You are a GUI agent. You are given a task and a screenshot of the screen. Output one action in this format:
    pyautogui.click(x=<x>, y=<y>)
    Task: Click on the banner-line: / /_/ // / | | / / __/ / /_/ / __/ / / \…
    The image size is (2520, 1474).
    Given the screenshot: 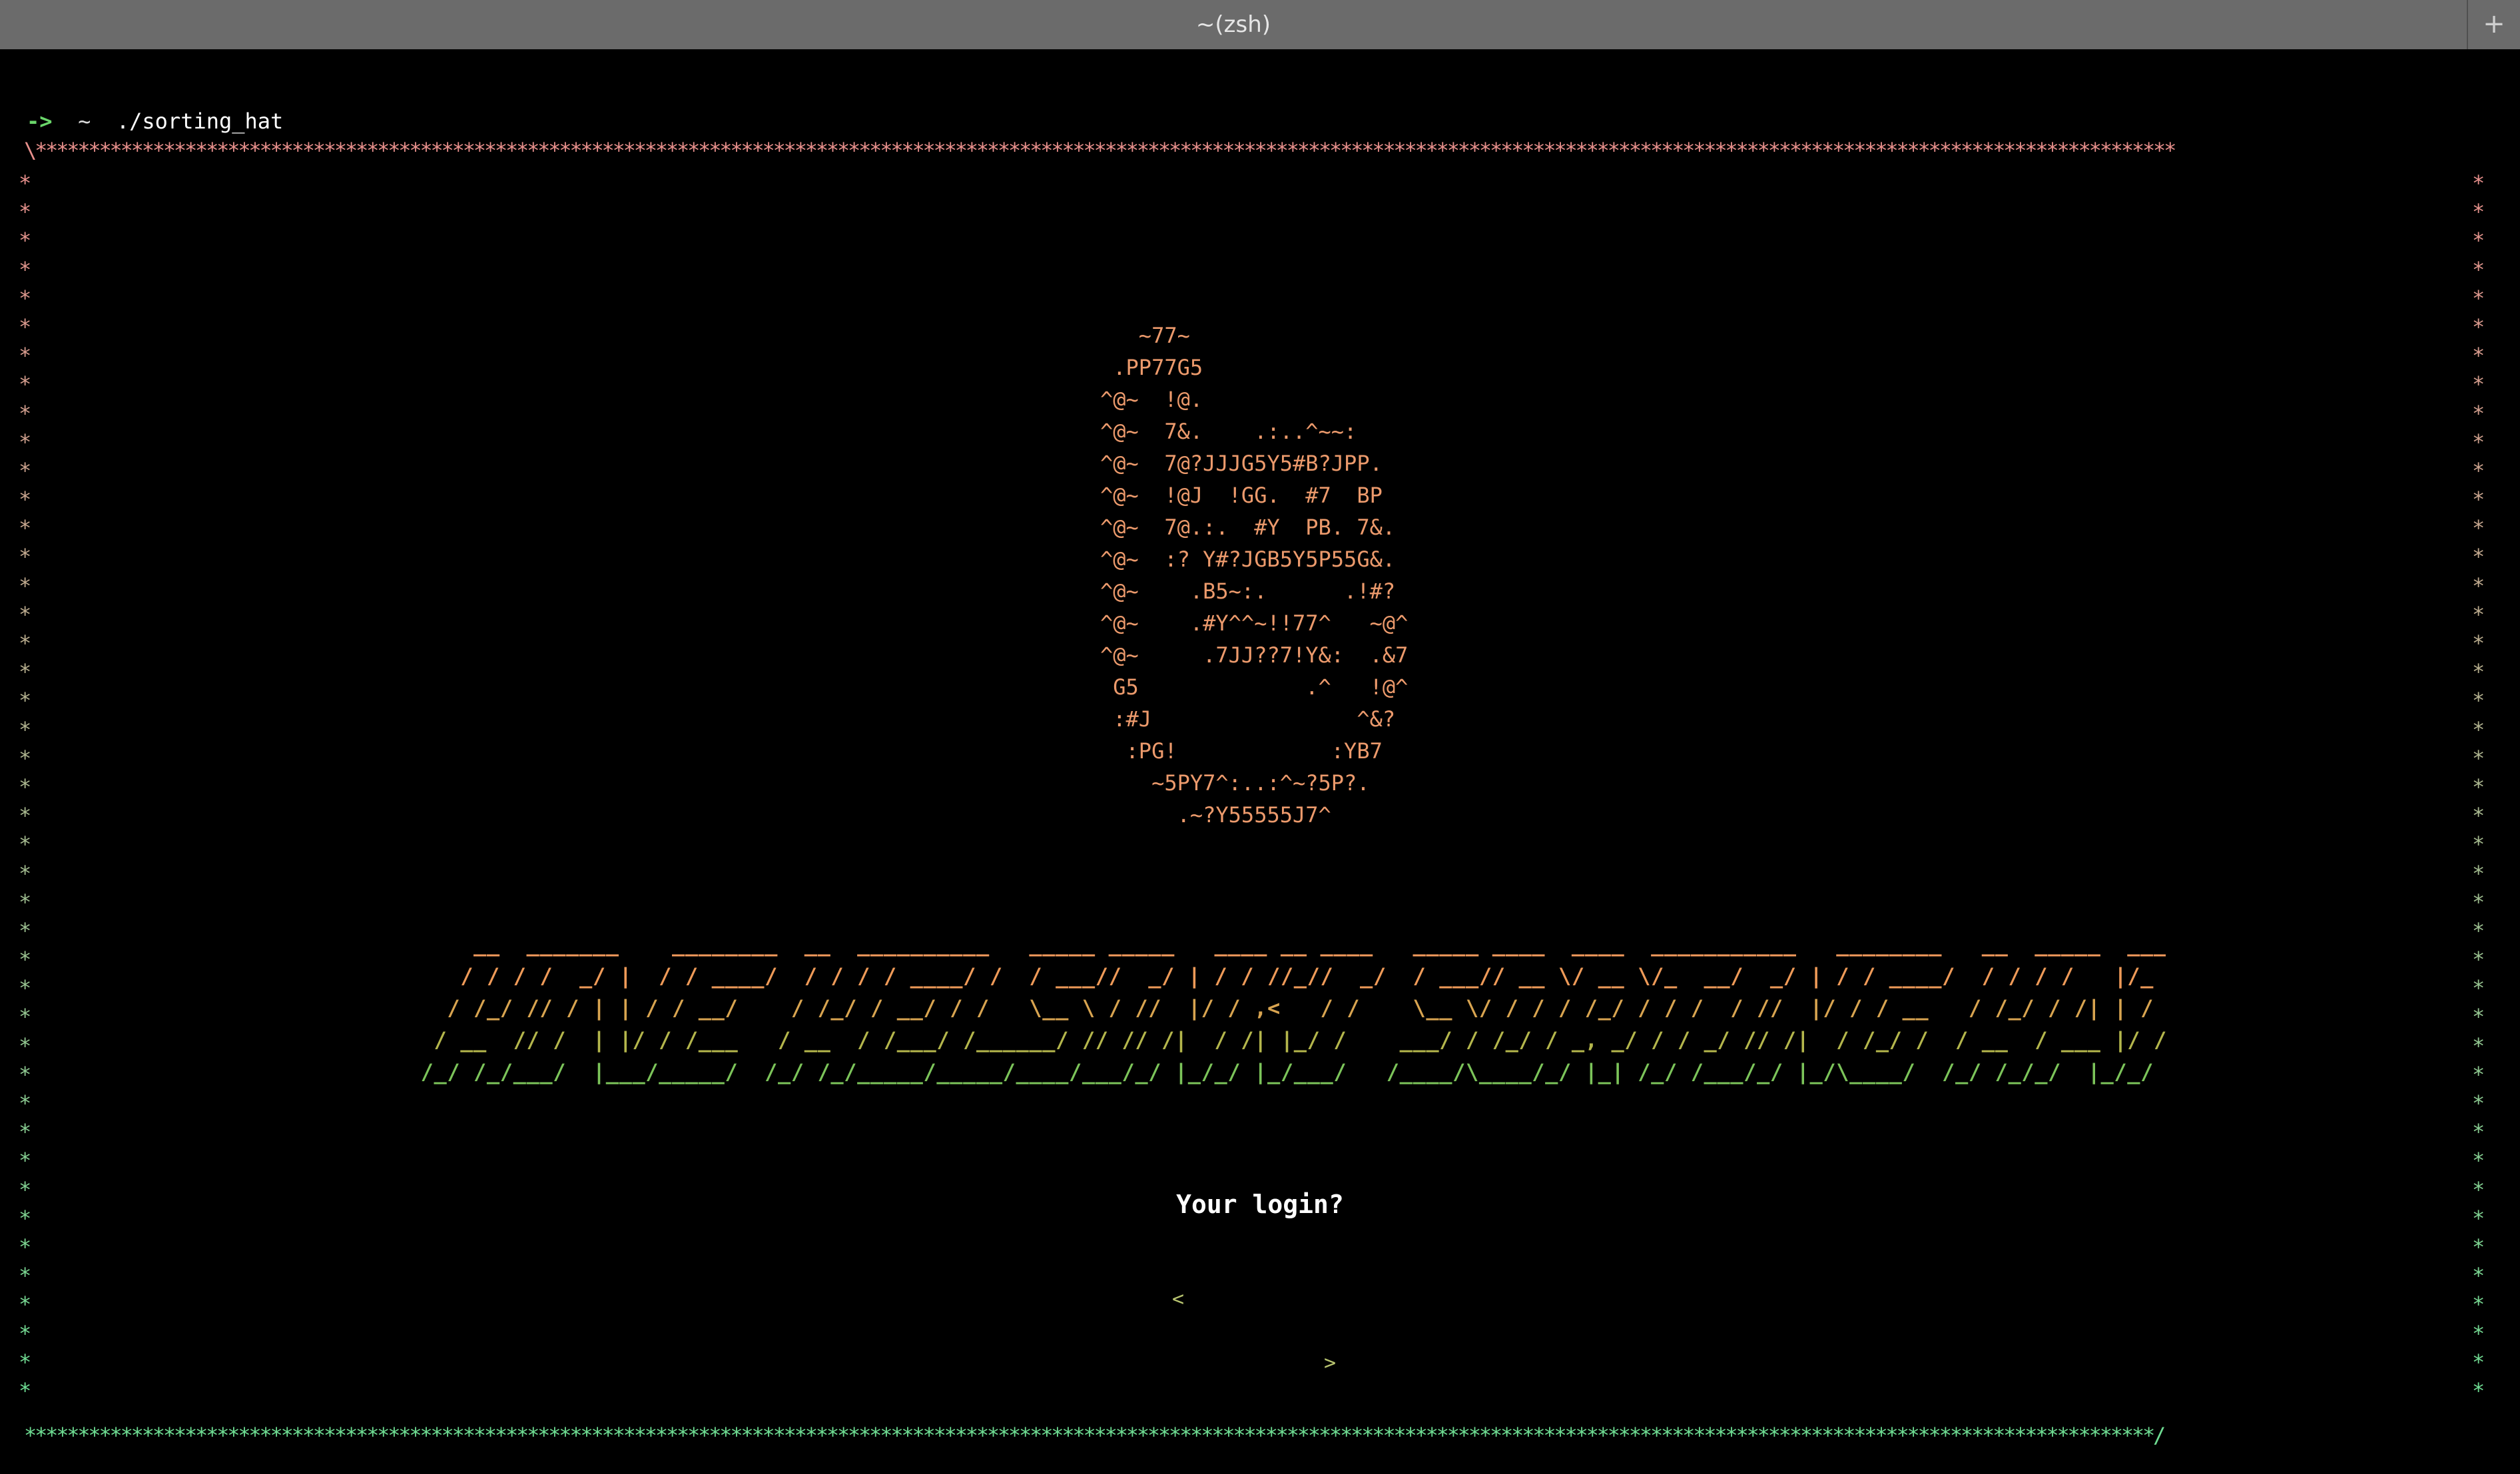 What is the action you would take?
    pyautogui.click(x=1273, y=1008)
    